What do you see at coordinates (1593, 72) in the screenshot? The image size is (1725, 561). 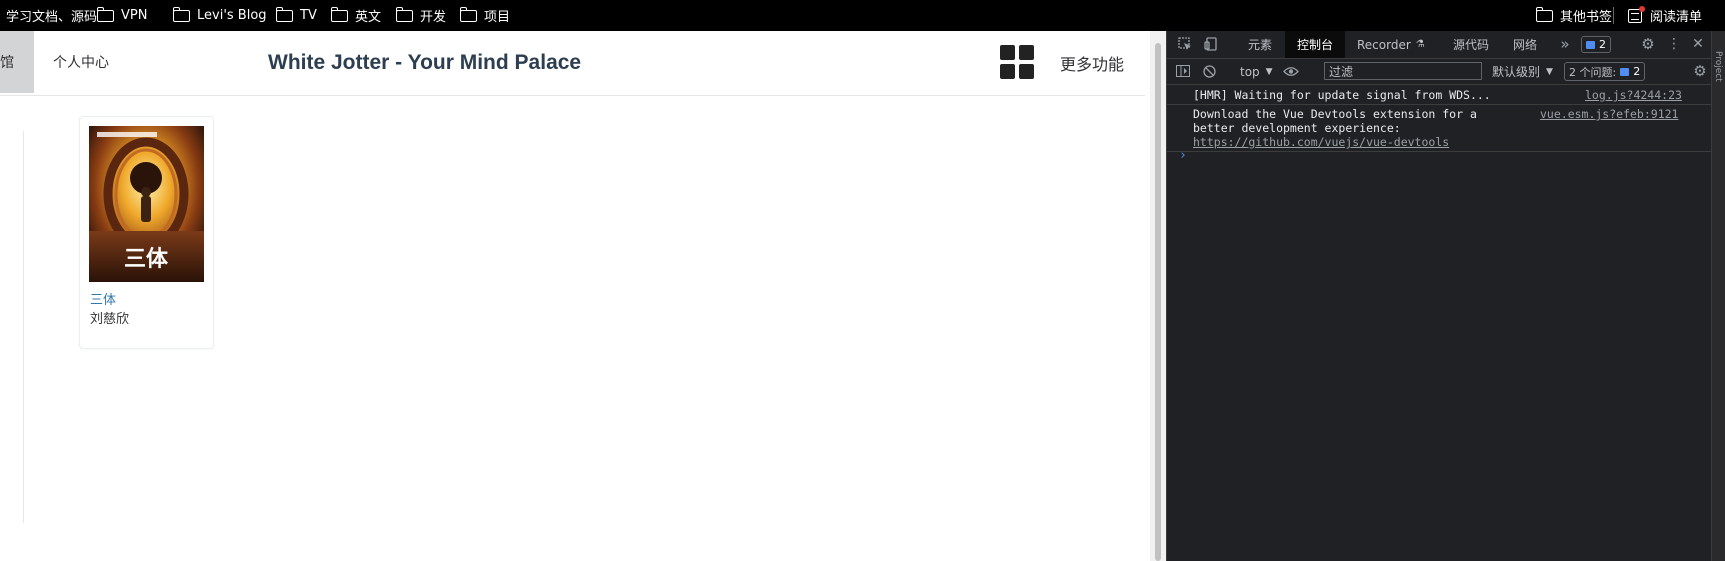 I see `issues-label: 2 个问题:` at bounding box center [1593, 72].